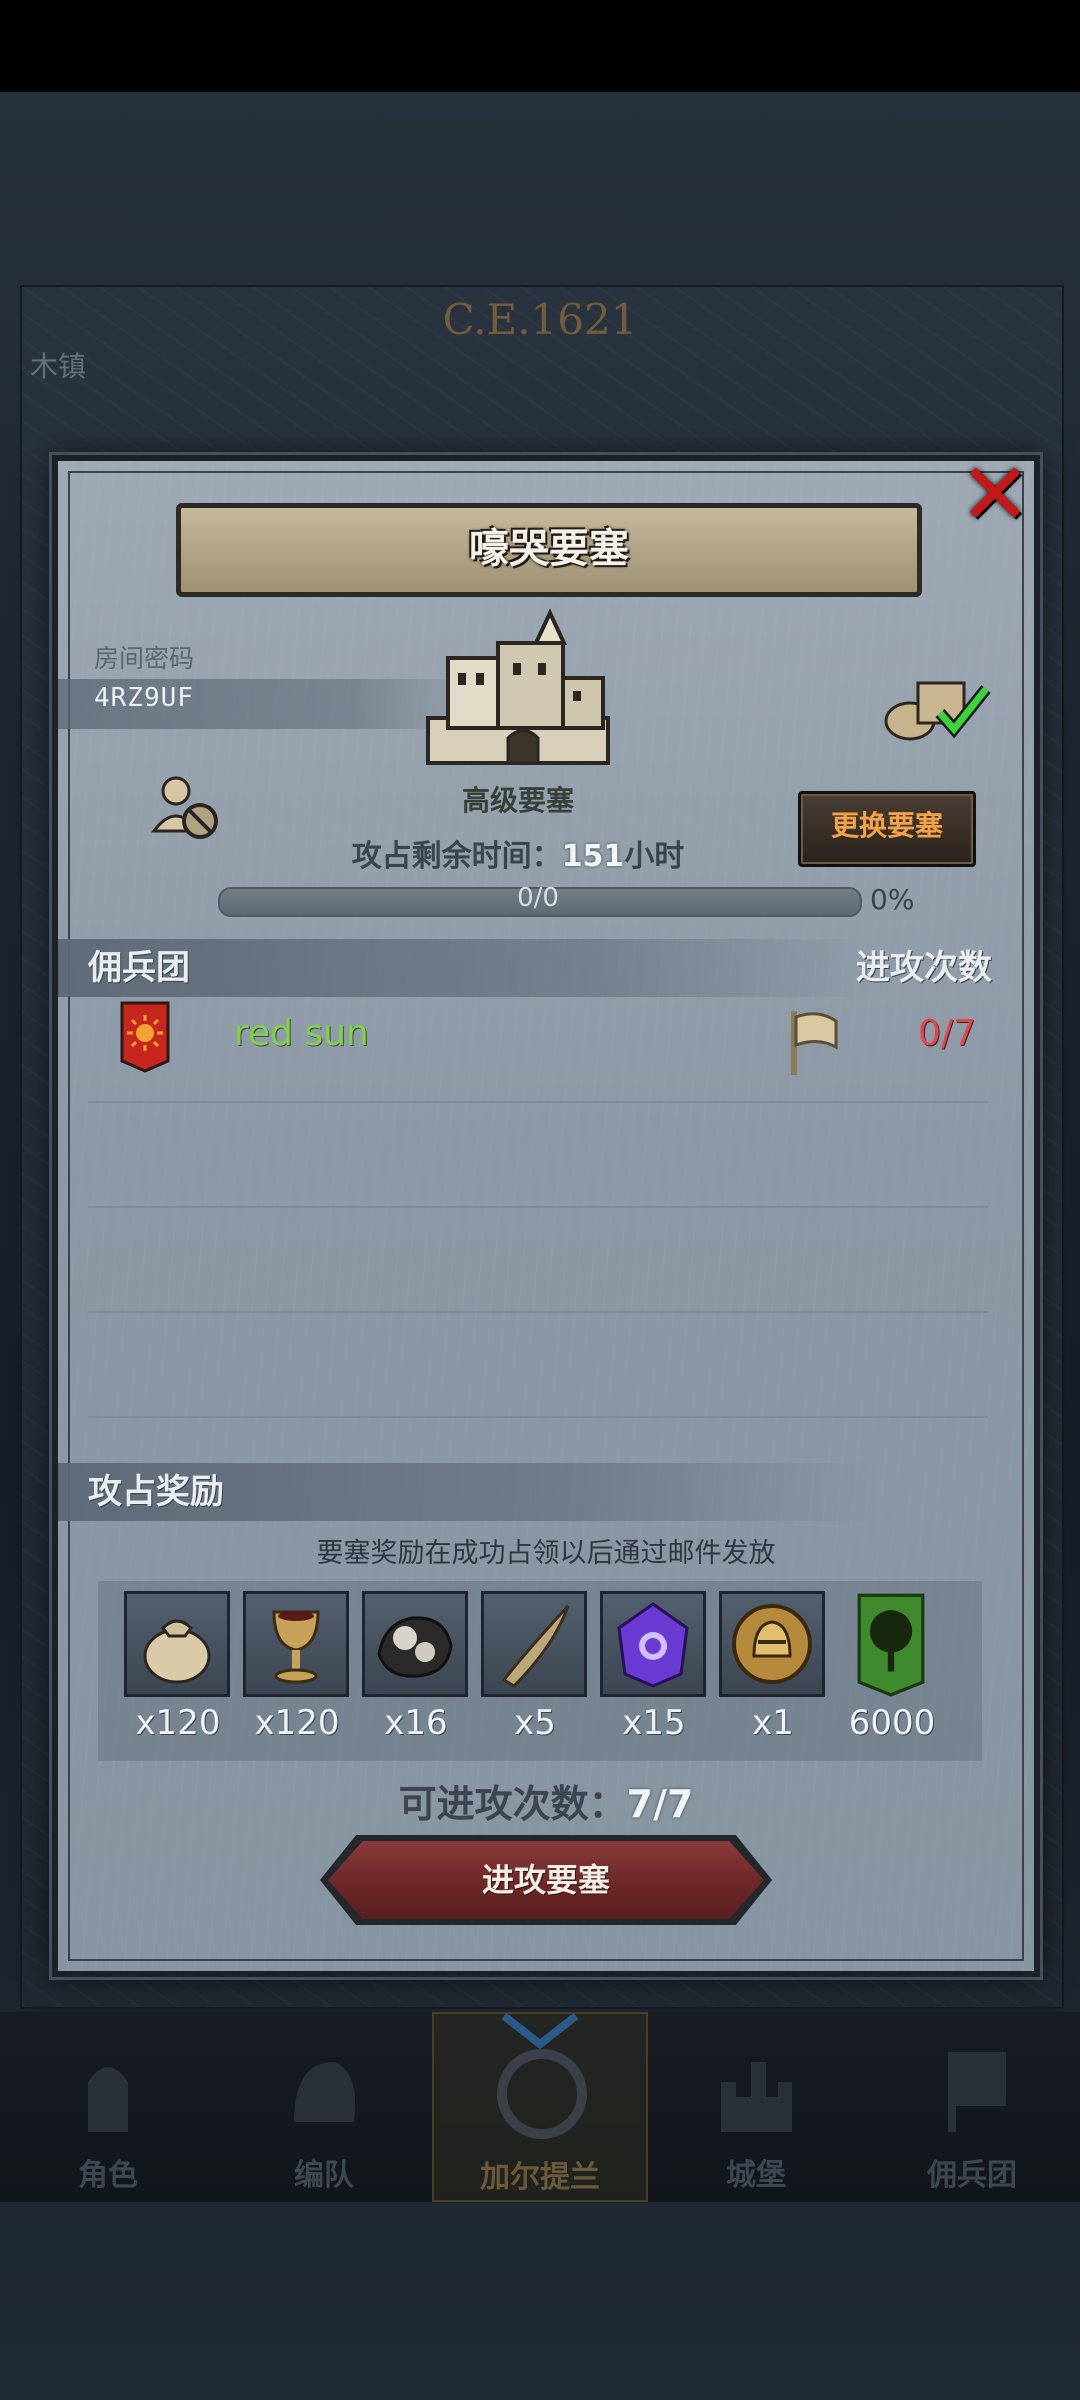 The width and height of the screenshot is (1080, 2400). What do you see at coordinates (144, 658) in the screenshot?
I see `room-code-label: 房间密码` at bounding box center [144, 658].